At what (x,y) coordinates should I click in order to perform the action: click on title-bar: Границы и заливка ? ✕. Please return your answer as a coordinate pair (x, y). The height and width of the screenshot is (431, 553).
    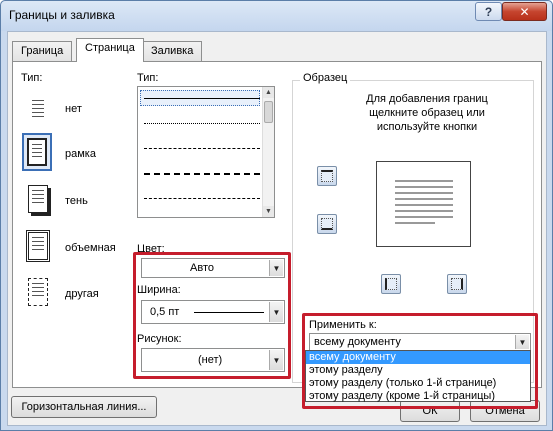
    Looking at the image, I should click on (276, 16).